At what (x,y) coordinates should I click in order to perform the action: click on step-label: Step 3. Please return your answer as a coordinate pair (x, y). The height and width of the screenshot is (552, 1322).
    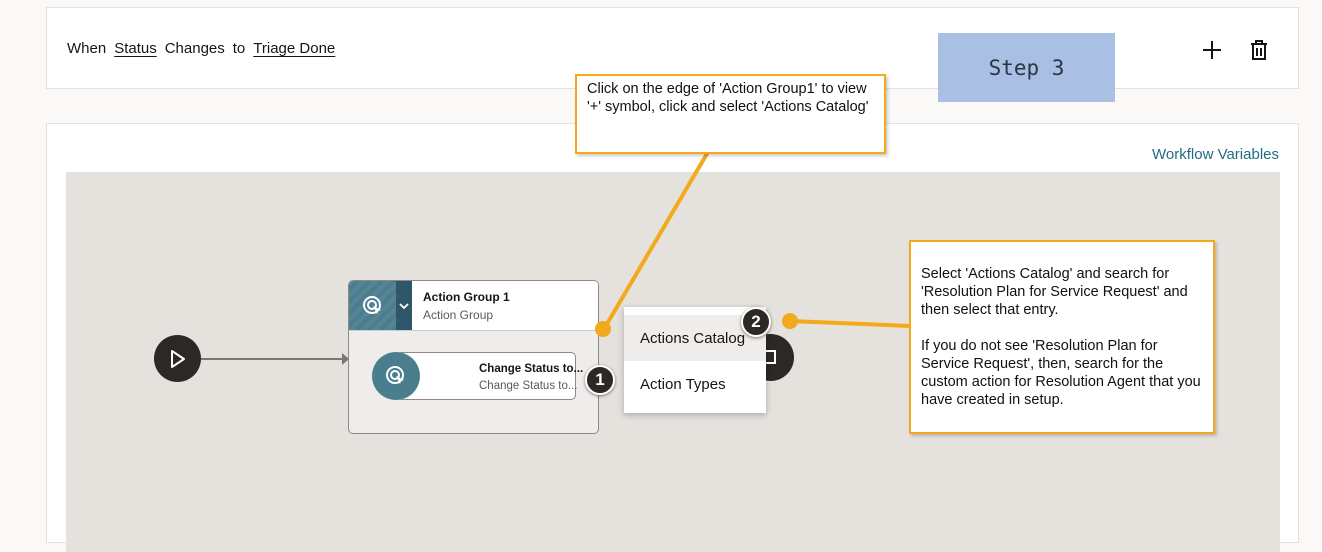
    Looking at the image, I should click on (1026, 67).